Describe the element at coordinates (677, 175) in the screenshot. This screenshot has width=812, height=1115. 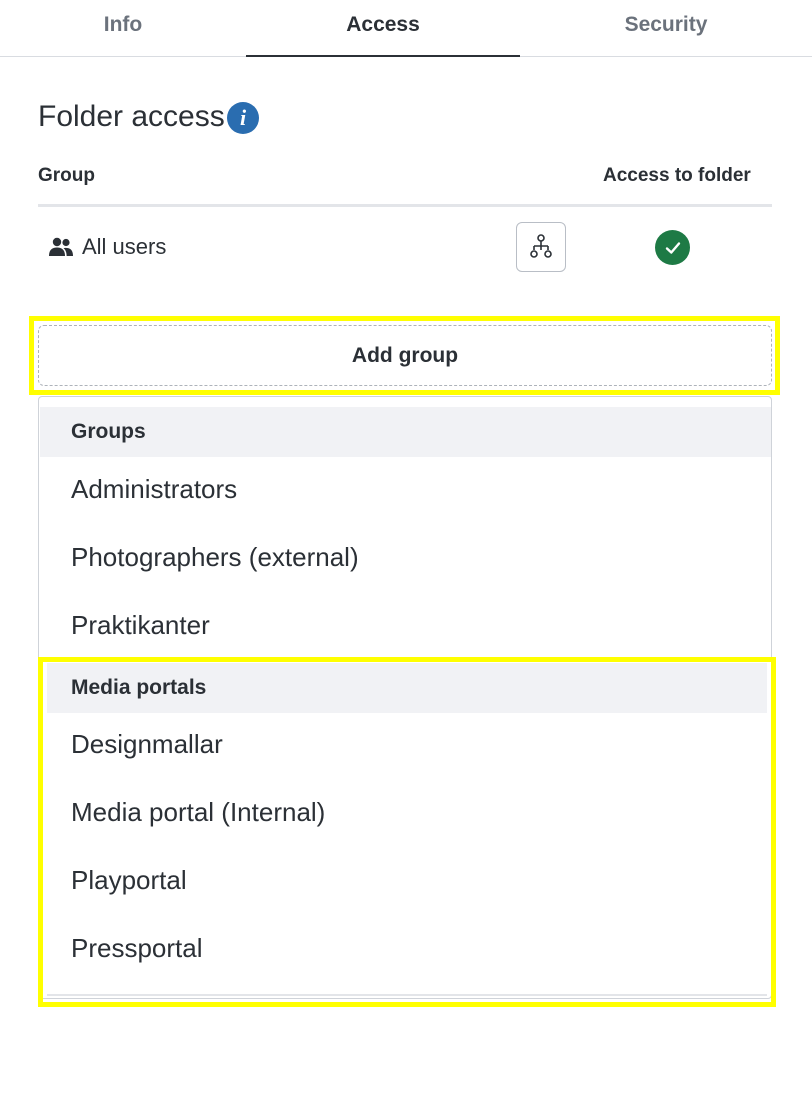
I see `column-header-access: Access to folder` at that location.